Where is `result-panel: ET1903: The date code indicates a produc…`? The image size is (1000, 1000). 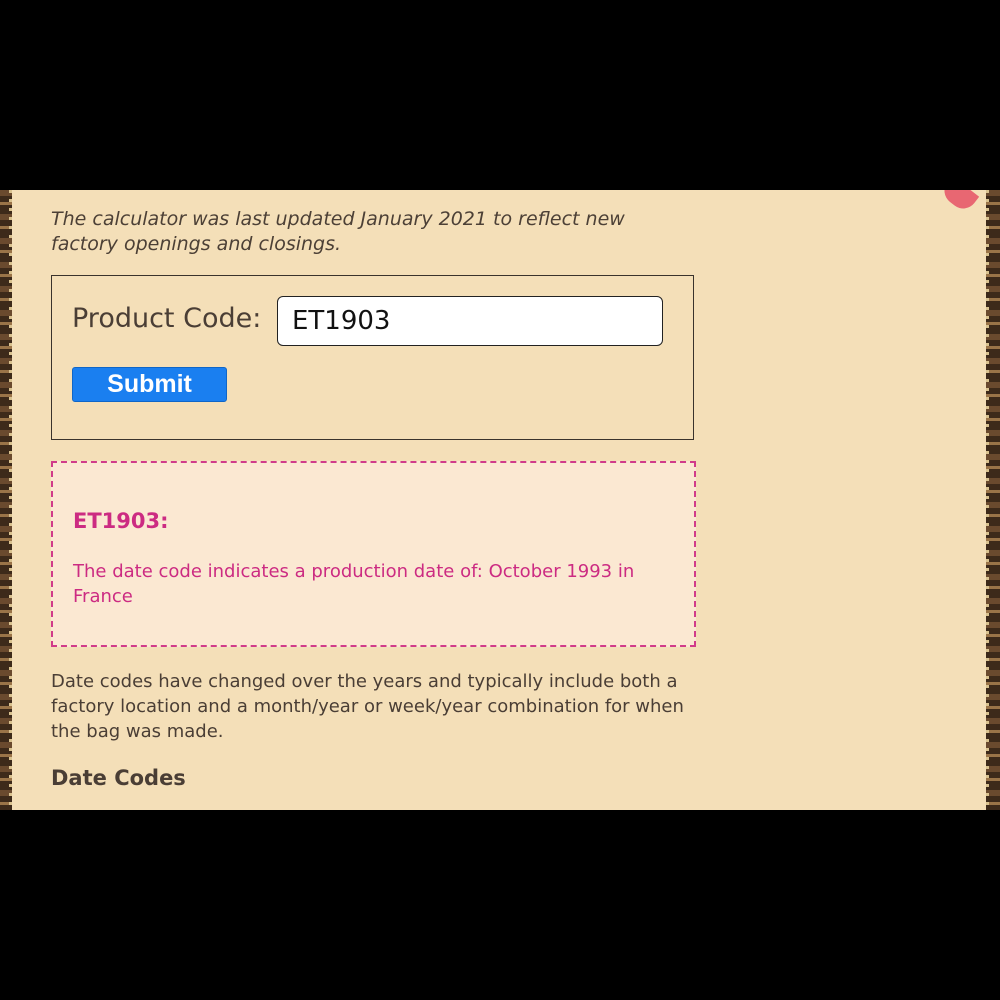 result-panel: ET1903: The date code indicates a produc… is located at coordinates (373, 554).